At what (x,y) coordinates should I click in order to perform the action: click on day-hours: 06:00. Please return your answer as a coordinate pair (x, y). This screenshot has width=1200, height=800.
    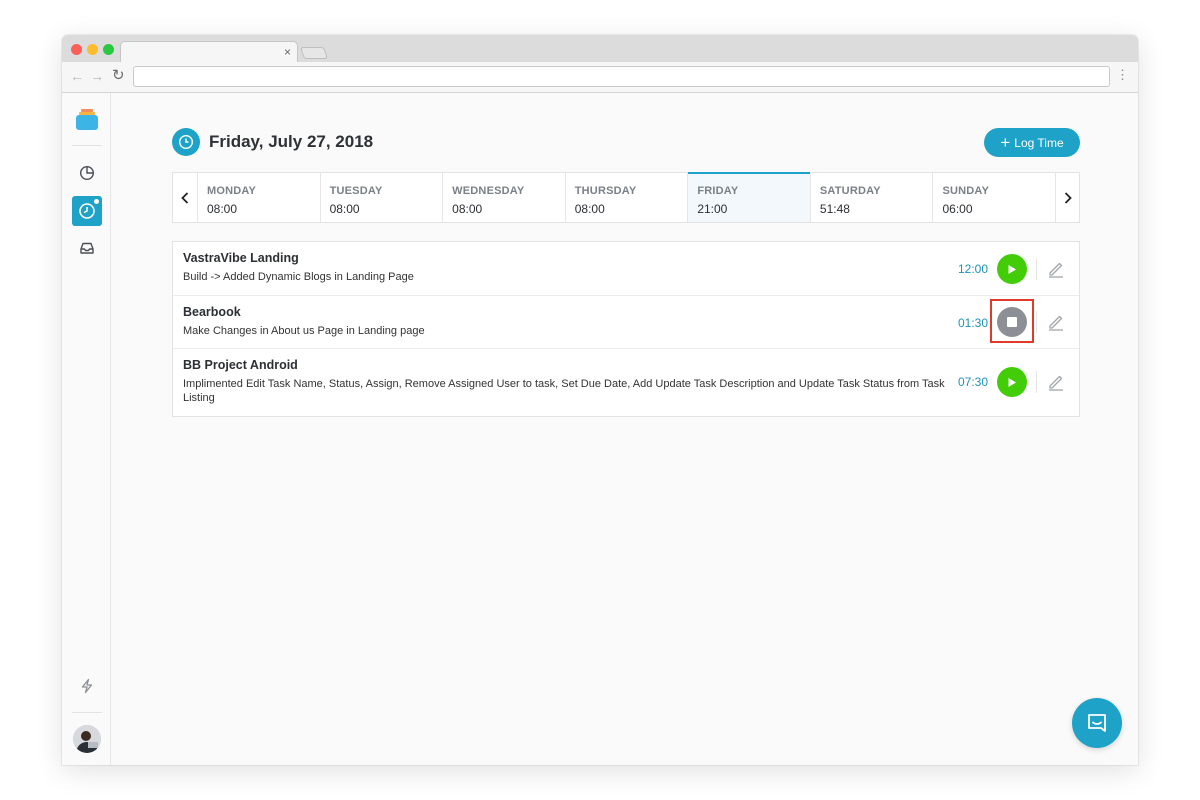
    Looking at the image, I should click on (957, 209).